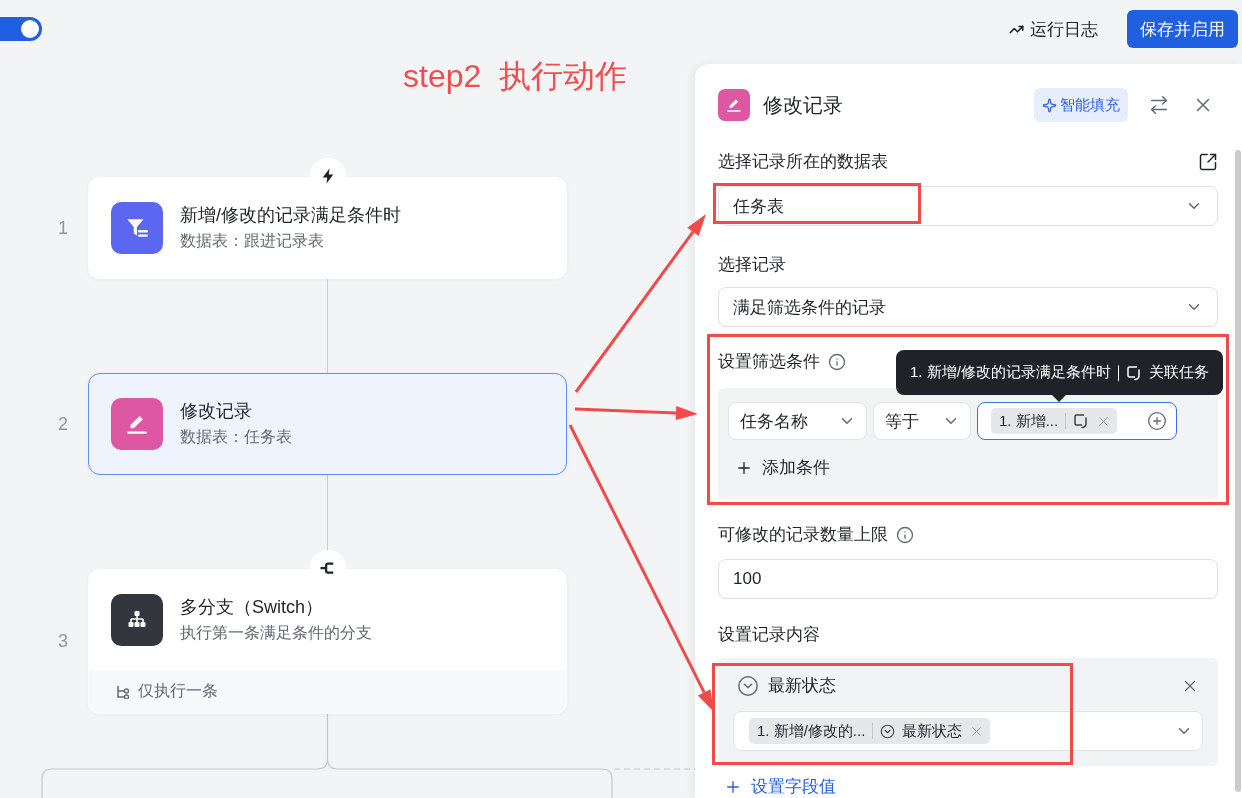  What do you see at coordinates (968, 731) in the screenshot?
I see `field-value-select: 1. 新增/修改的... 最新状态` at bounding box center [968, 731].